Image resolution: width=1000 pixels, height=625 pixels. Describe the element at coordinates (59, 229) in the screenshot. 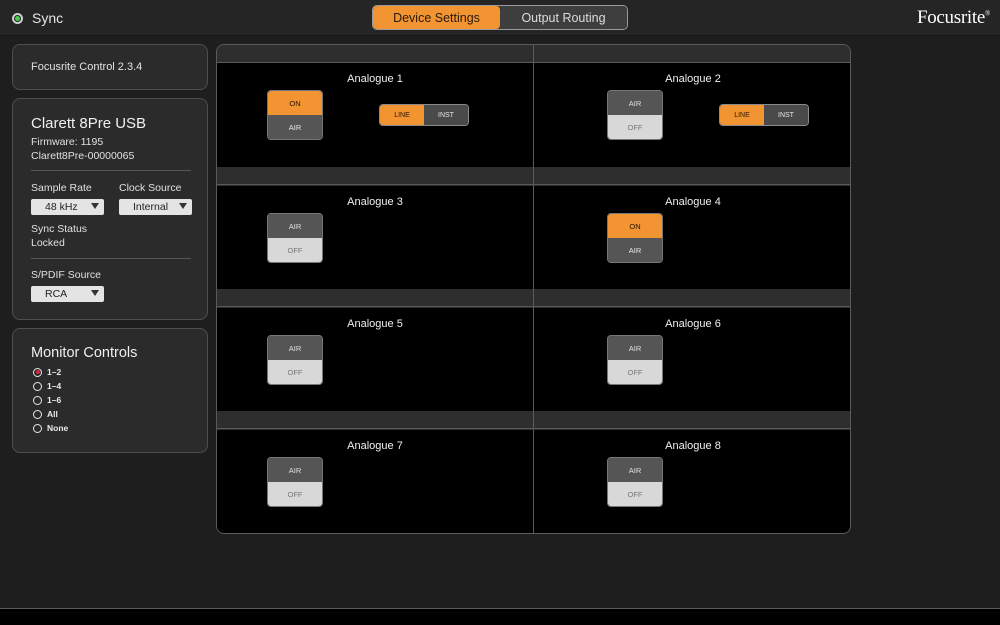

I see `sync-status-label: Sync Status` at that location.